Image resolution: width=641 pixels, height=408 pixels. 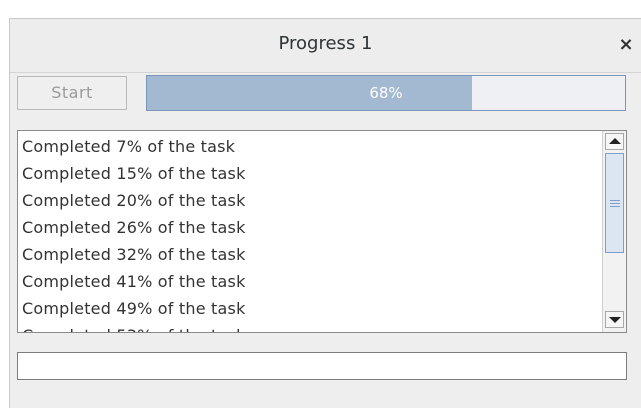 I want to click on title-bar: Progress 1 ×, so click(x=325, y=46).